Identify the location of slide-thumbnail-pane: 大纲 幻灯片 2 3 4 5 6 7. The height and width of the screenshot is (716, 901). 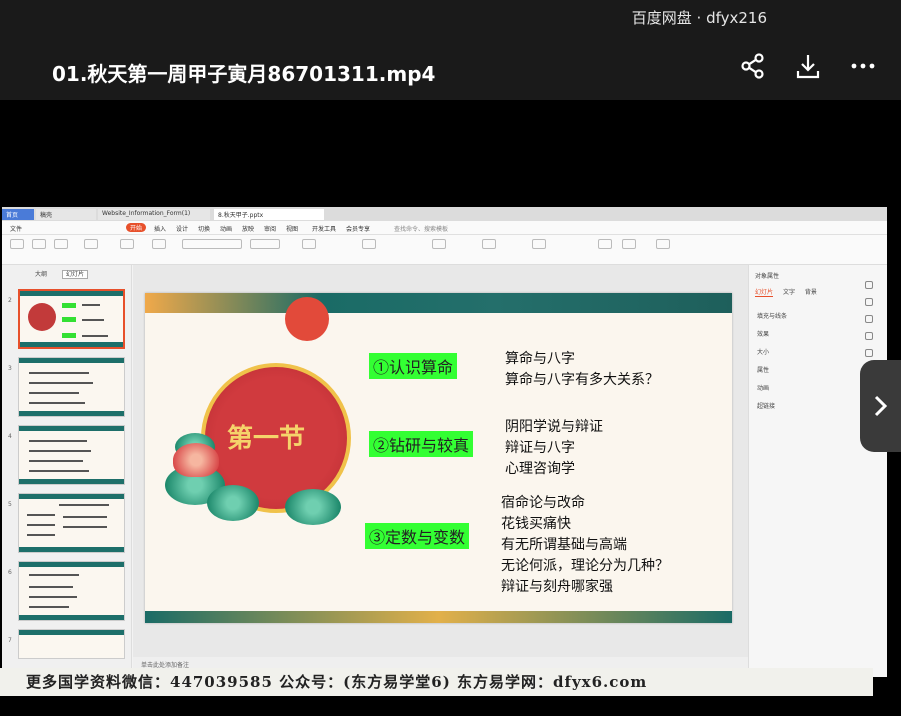
(67, 471).